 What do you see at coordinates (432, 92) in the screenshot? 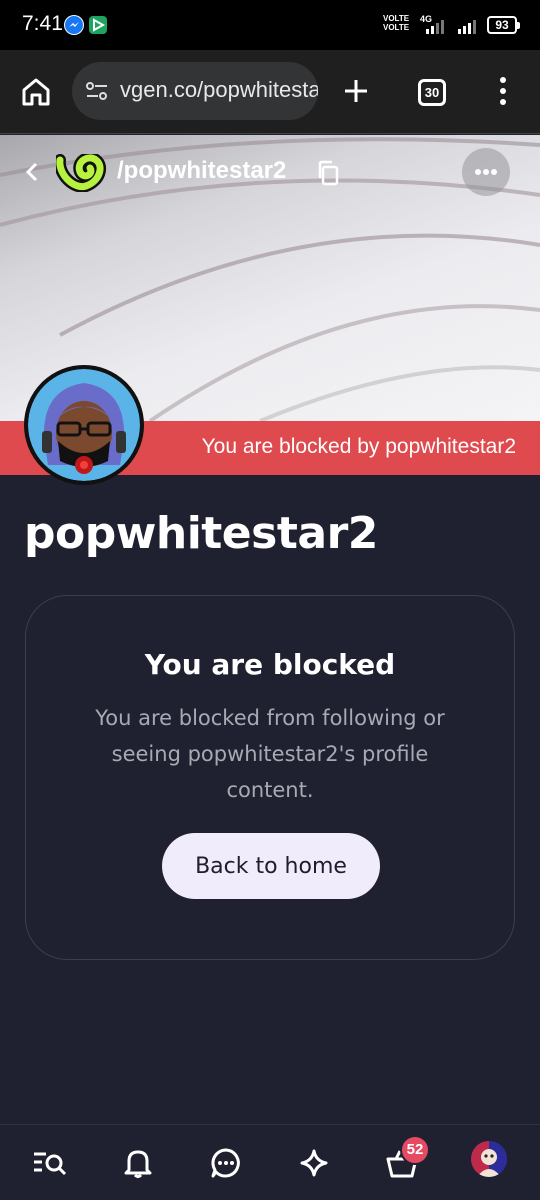
I see `tabs-icon: 30` at bounding box center [432, 92].